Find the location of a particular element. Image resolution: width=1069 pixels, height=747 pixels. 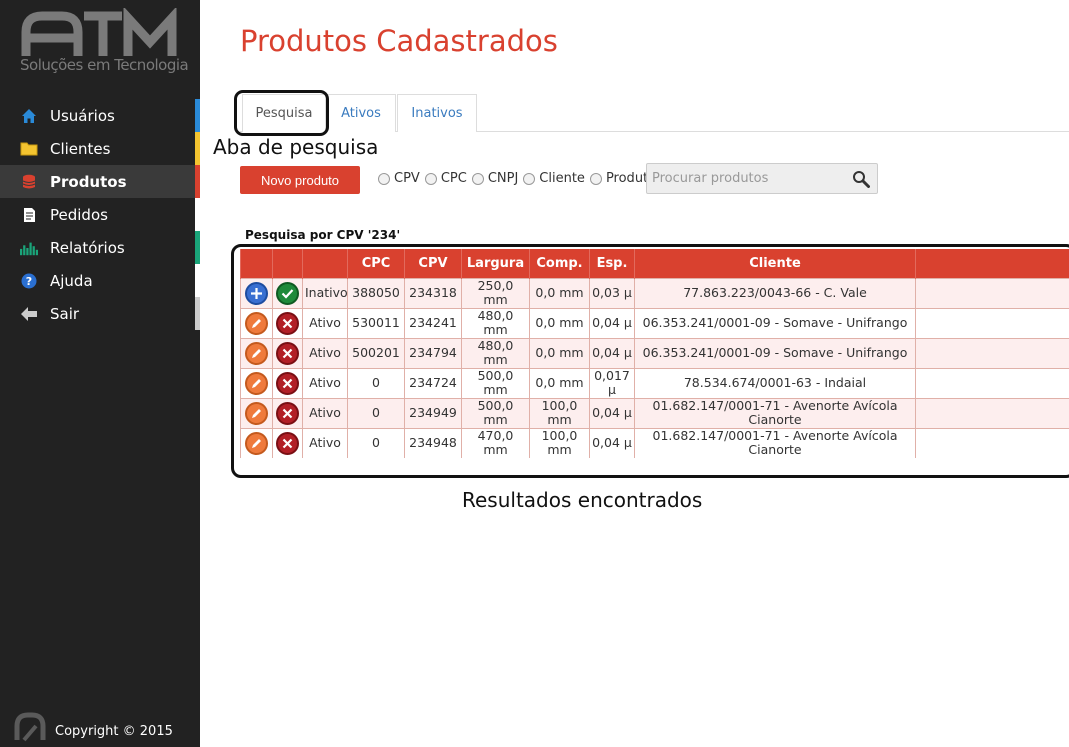

sidebar-item-usuarios: Usuários is located at coordinates (100, 115).